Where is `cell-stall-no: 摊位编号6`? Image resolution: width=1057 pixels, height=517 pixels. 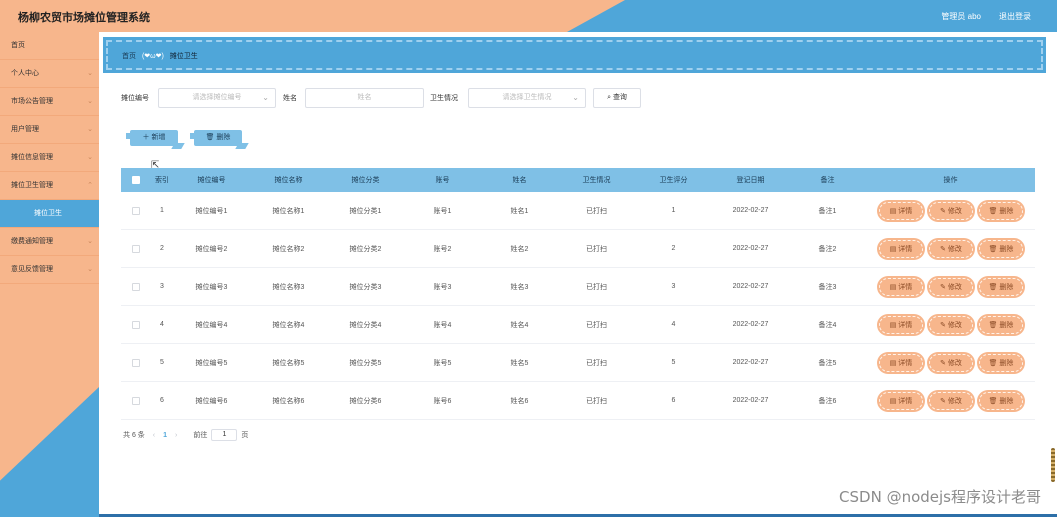 cell-stall-no: 摊位编号6 is located at coordinates (211, 401).